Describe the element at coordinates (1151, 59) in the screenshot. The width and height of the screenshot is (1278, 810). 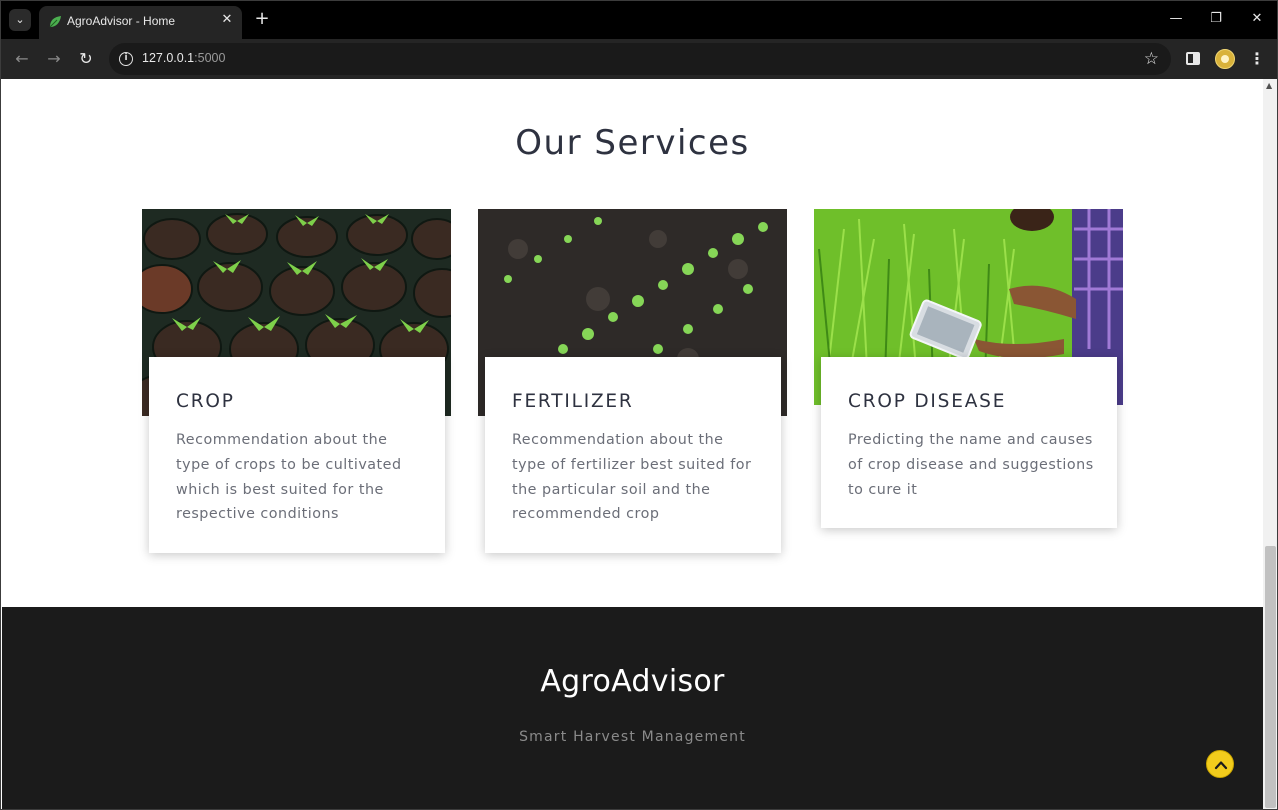
I see `bookmark-star-icon: ☆` at that location.